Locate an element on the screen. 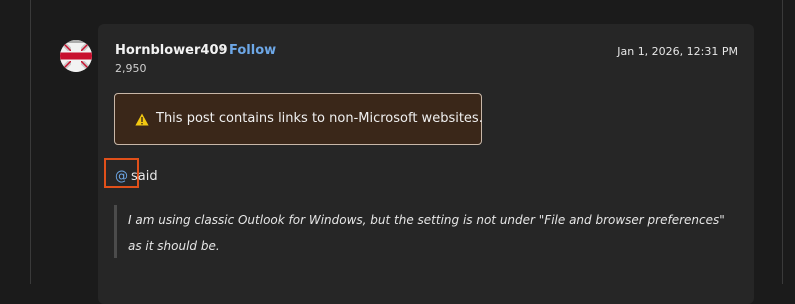 The height and width of the screenshot is (304, 795). union-jack-avatar-icon is located at coordinates (76, 56).